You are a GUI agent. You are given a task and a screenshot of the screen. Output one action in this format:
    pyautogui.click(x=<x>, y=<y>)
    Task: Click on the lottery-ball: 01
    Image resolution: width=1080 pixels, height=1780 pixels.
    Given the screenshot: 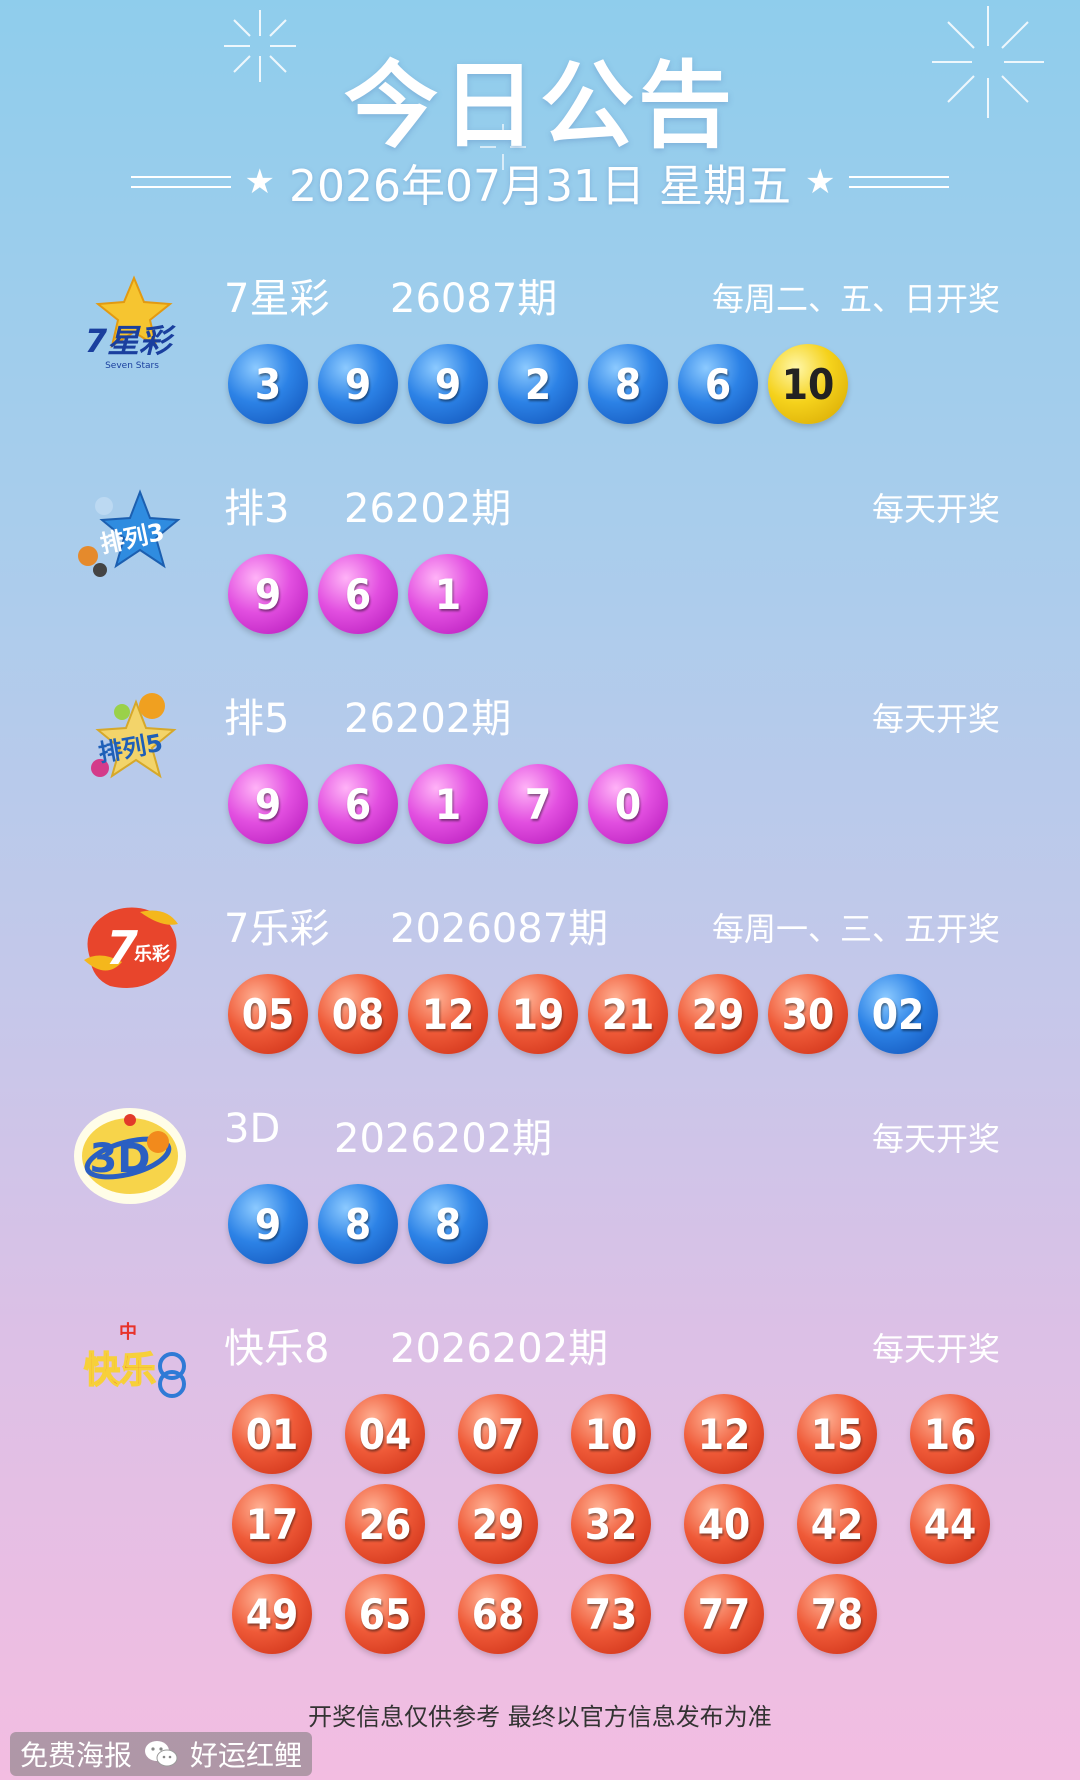 What is the action you would take?
    pyautogui.click(x=272, y=1434)
    